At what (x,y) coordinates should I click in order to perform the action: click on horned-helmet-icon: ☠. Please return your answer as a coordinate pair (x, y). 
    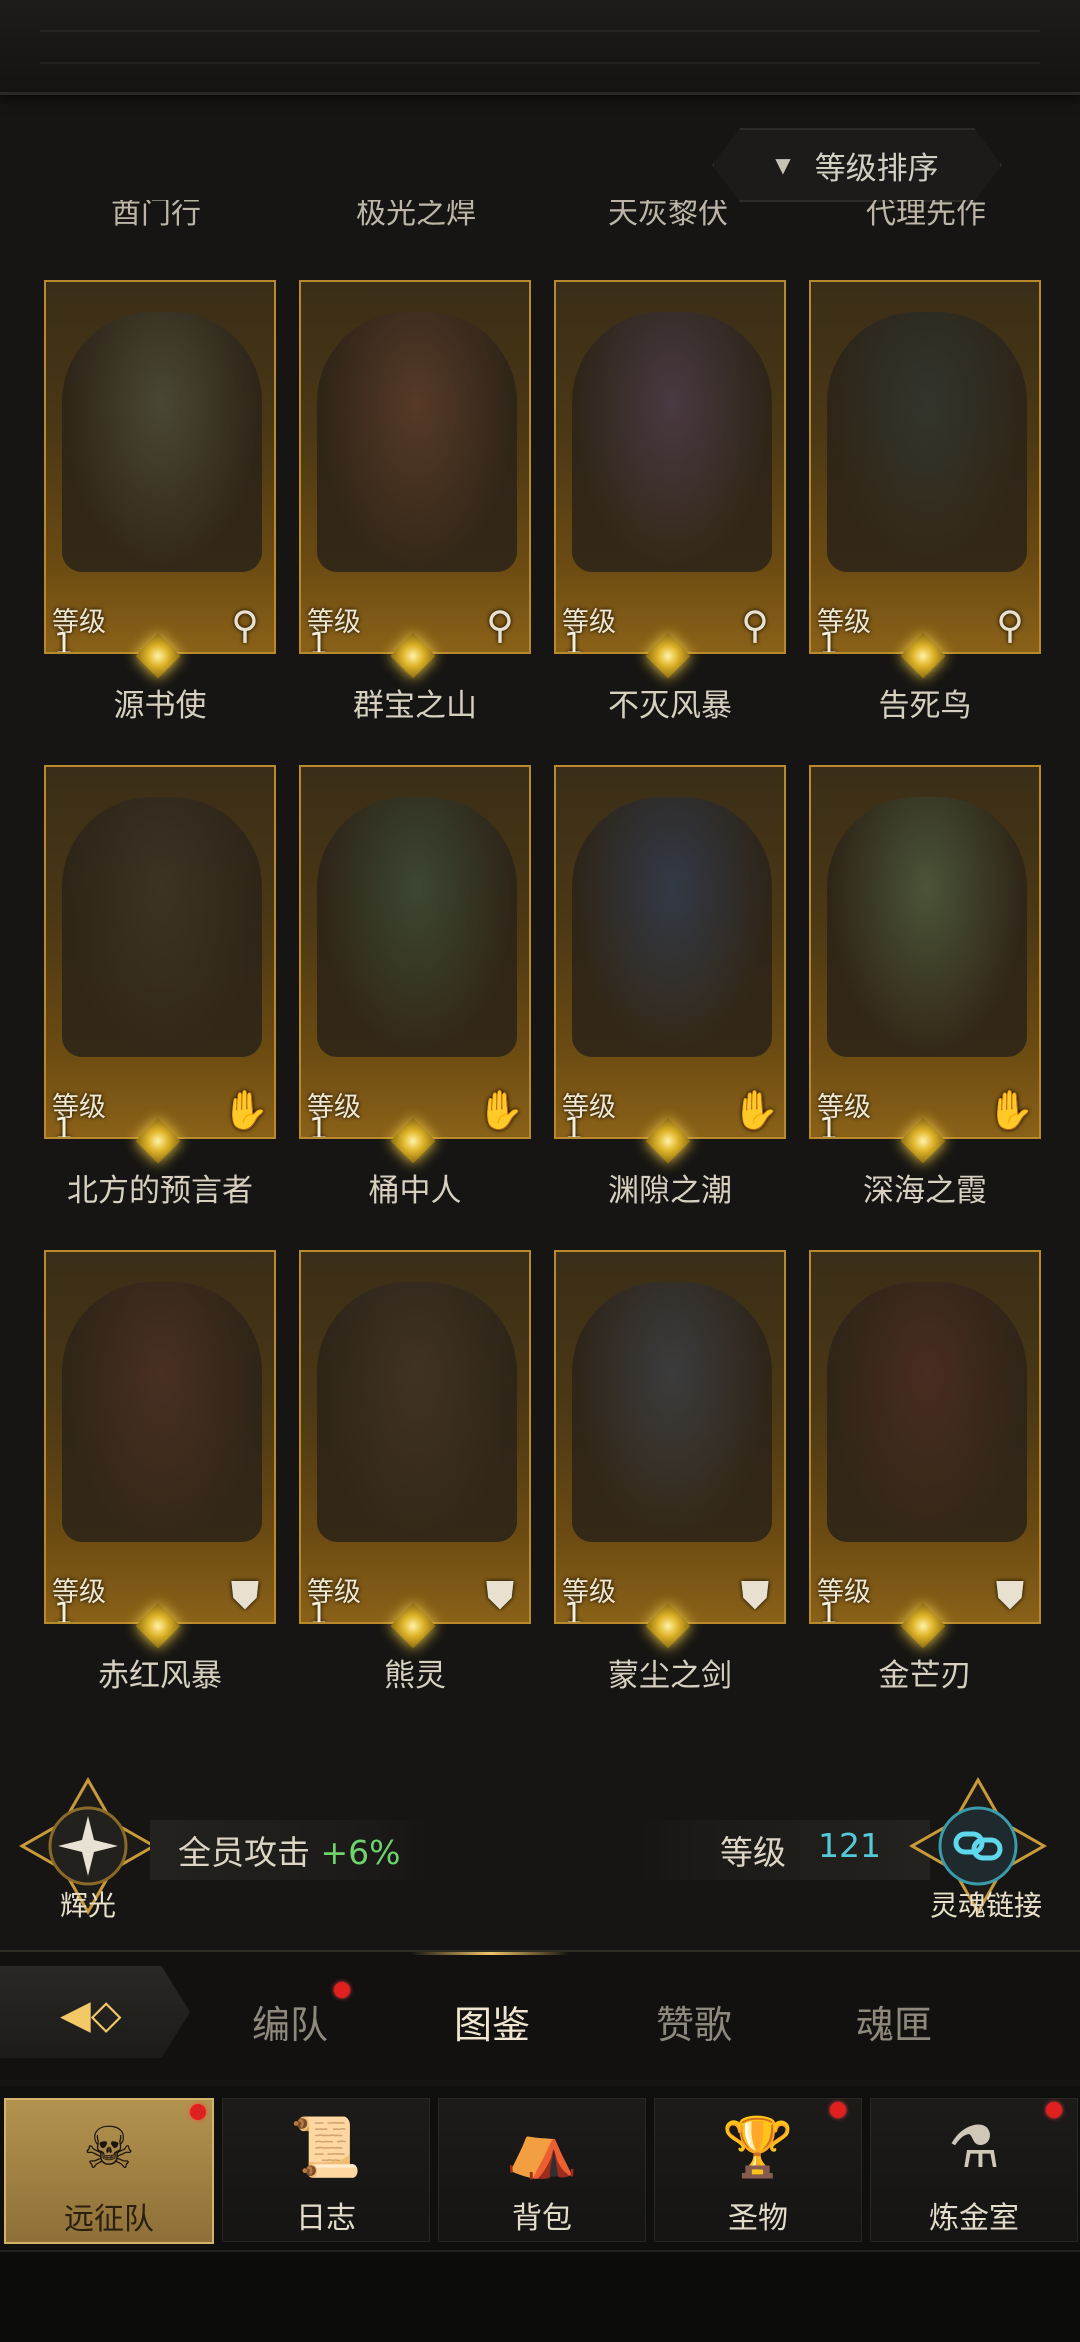
    Looking at the image, I should click on (109, 2148).